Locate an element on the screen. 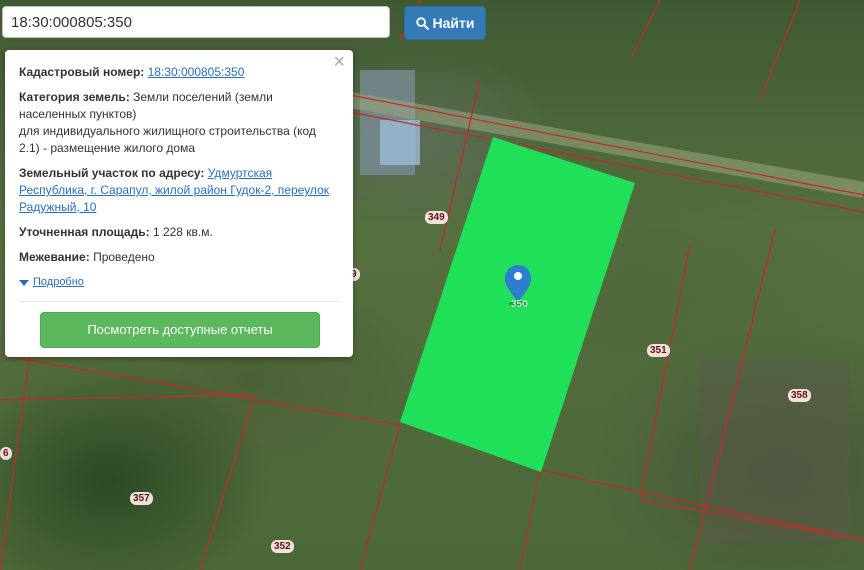  caret-down-icon is located at coordinates (24, 282).